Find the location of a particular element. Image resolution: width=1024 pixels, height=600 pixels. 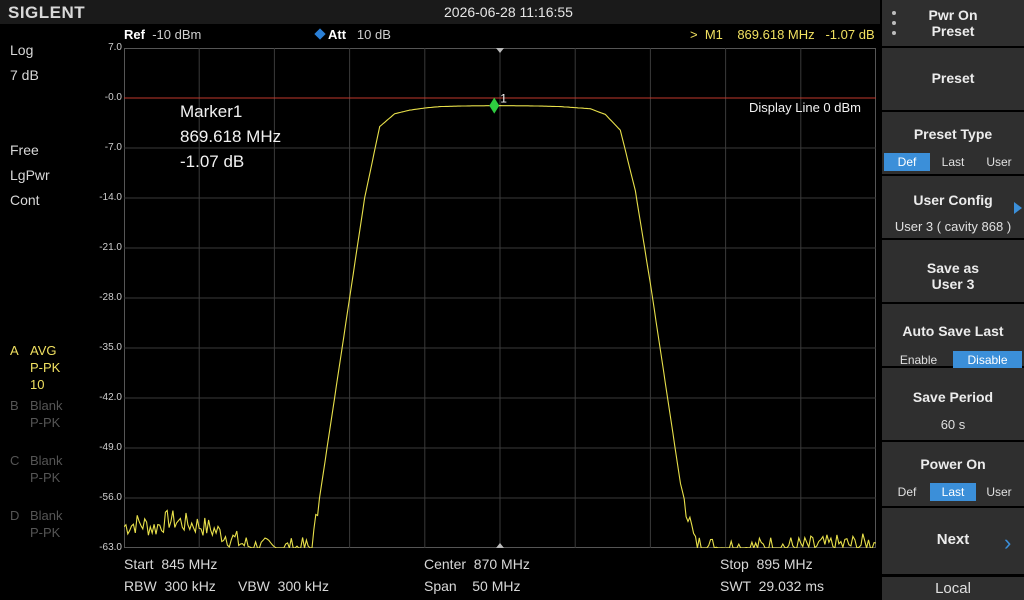

softkey-auto-save-last: Auto Save Last Enable Disable is located at coordinates (953, 336).